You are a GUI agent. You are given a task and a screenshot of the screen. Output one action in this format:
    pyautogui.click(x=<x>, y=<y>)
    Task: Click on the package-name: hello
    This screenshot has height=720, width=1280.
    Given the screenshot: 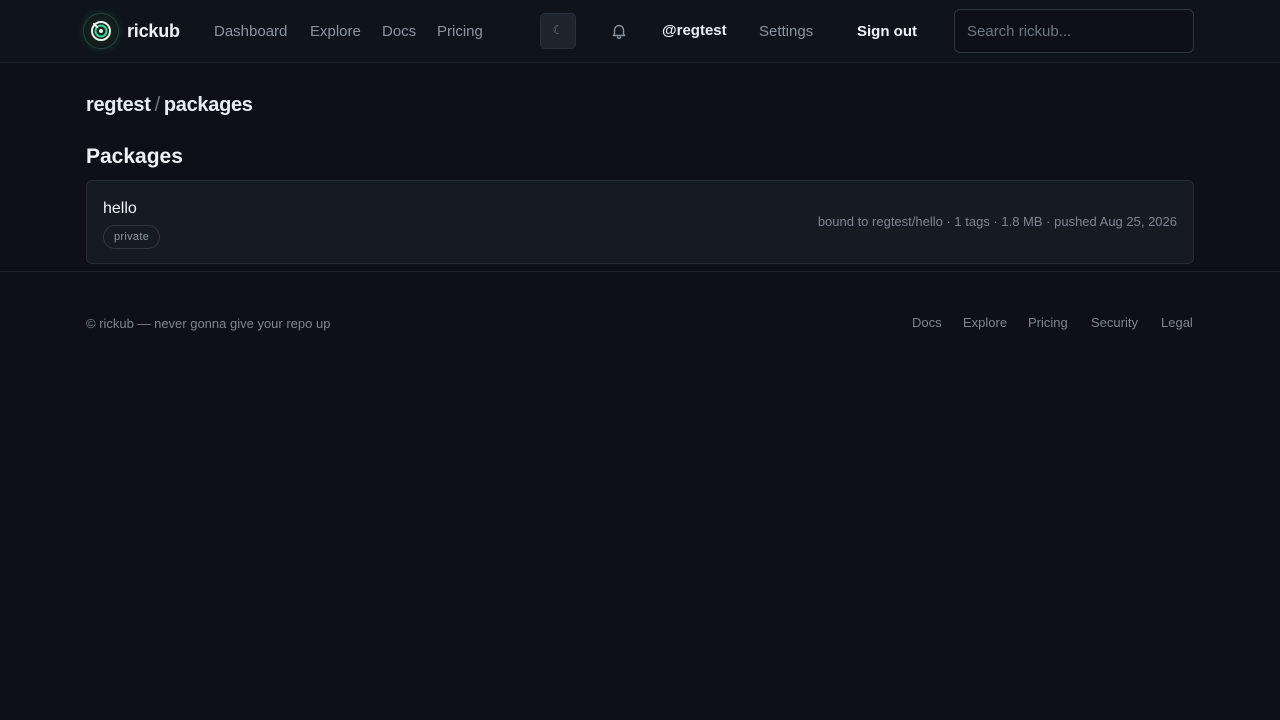 What is the action you would take?
    pyautogui.click(x=120, y=209)
    